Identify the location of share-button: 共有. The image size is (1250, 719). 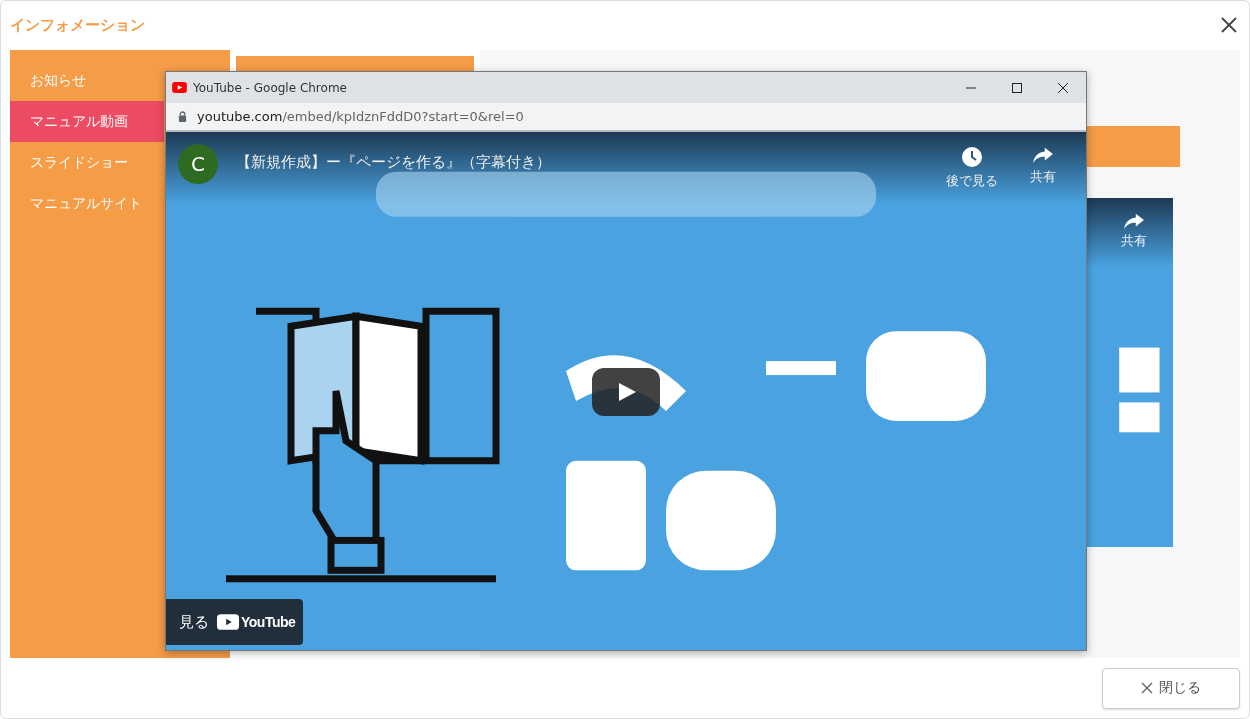
(1134, 230).